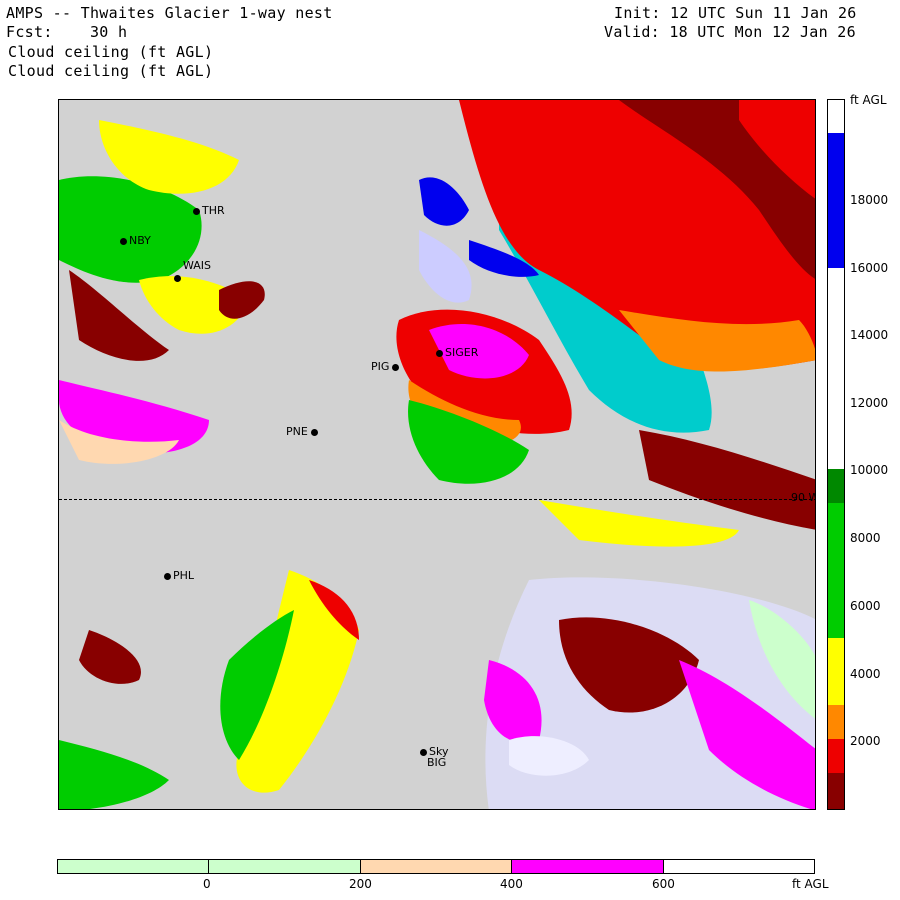 This screenshot has width=900, height=900. What do you see at coordinates (360, 884) in the screenshot?
I see `hbar-label-200: 200` at bounding box center [360, 884].